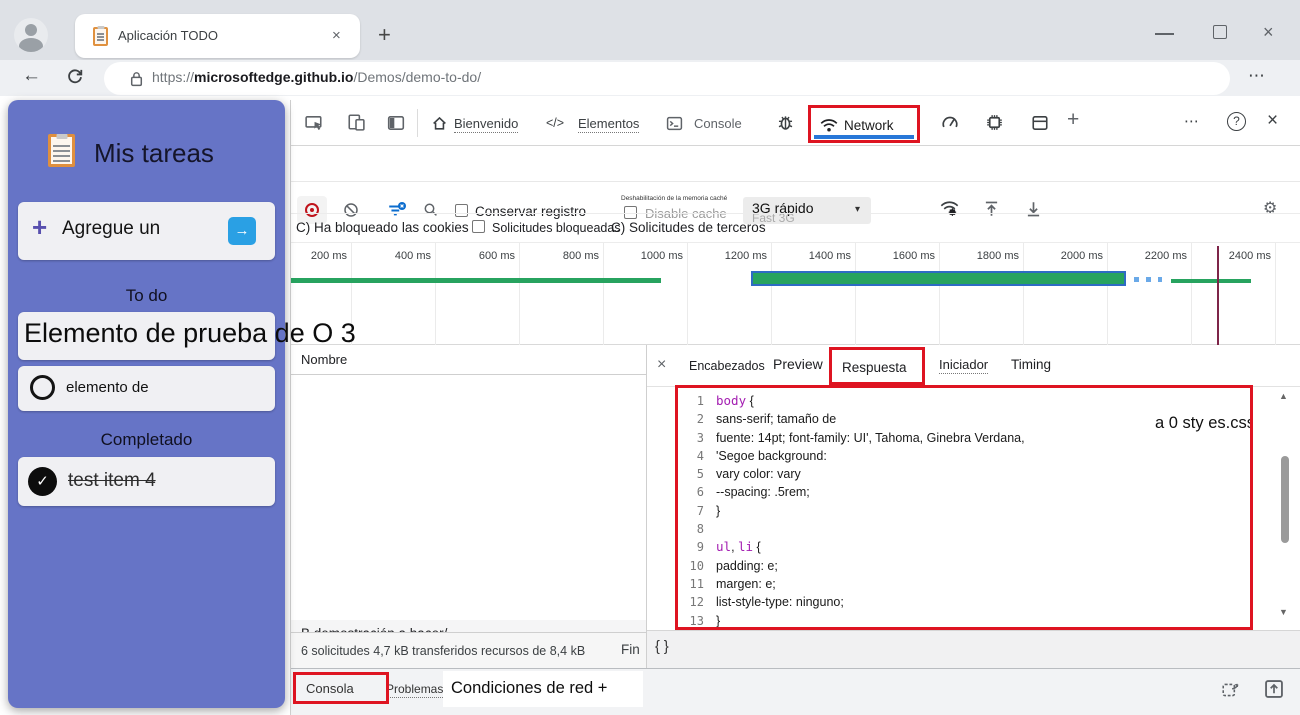 The height and width of the screenshot is (715, 1300). What do you see at coordinates (1268, 32) in the screenshot?
I see `window-close-icon: ×` at bounding box center [1268, 32].